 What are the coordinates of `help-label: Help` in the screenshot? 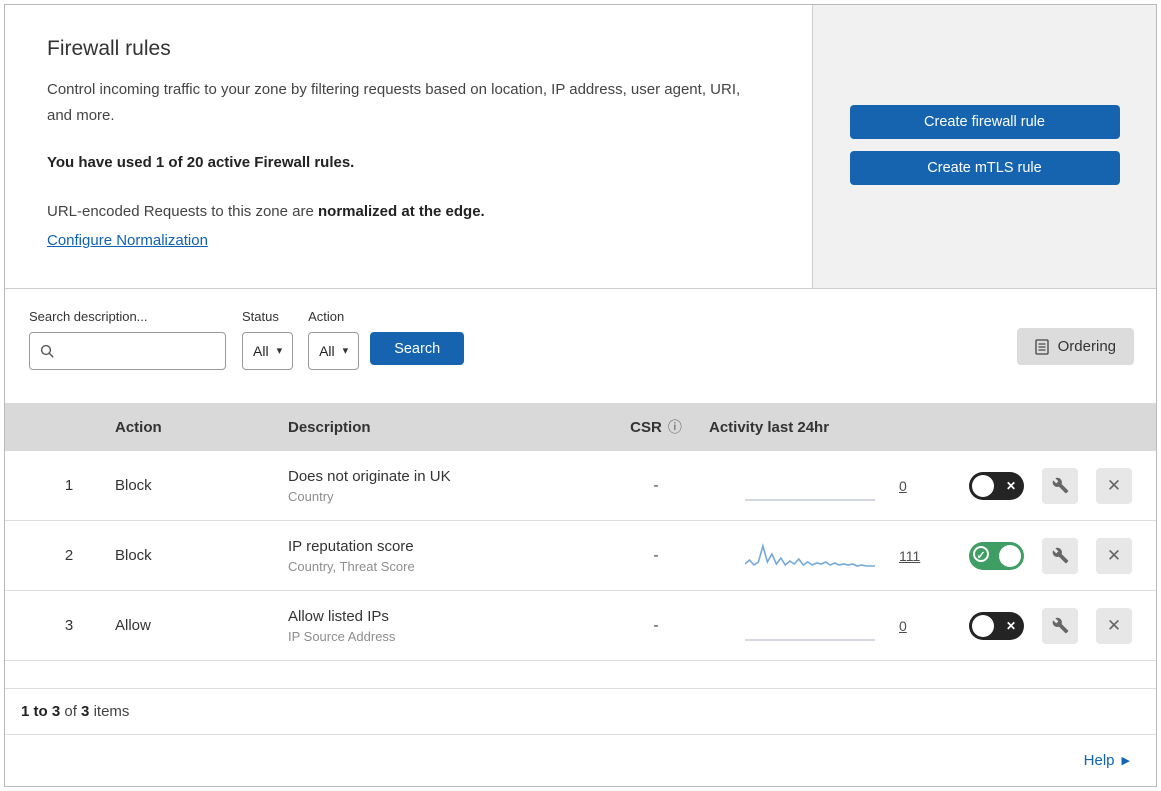 It's located at (1099, 760).